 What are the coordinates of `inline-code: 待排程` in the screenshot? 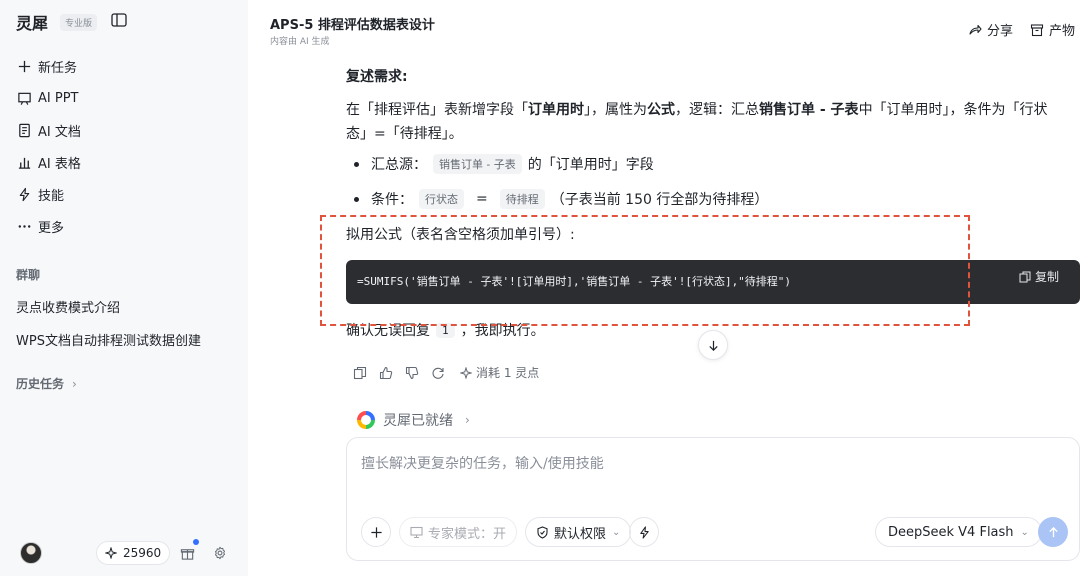 It's located at (522, 199).